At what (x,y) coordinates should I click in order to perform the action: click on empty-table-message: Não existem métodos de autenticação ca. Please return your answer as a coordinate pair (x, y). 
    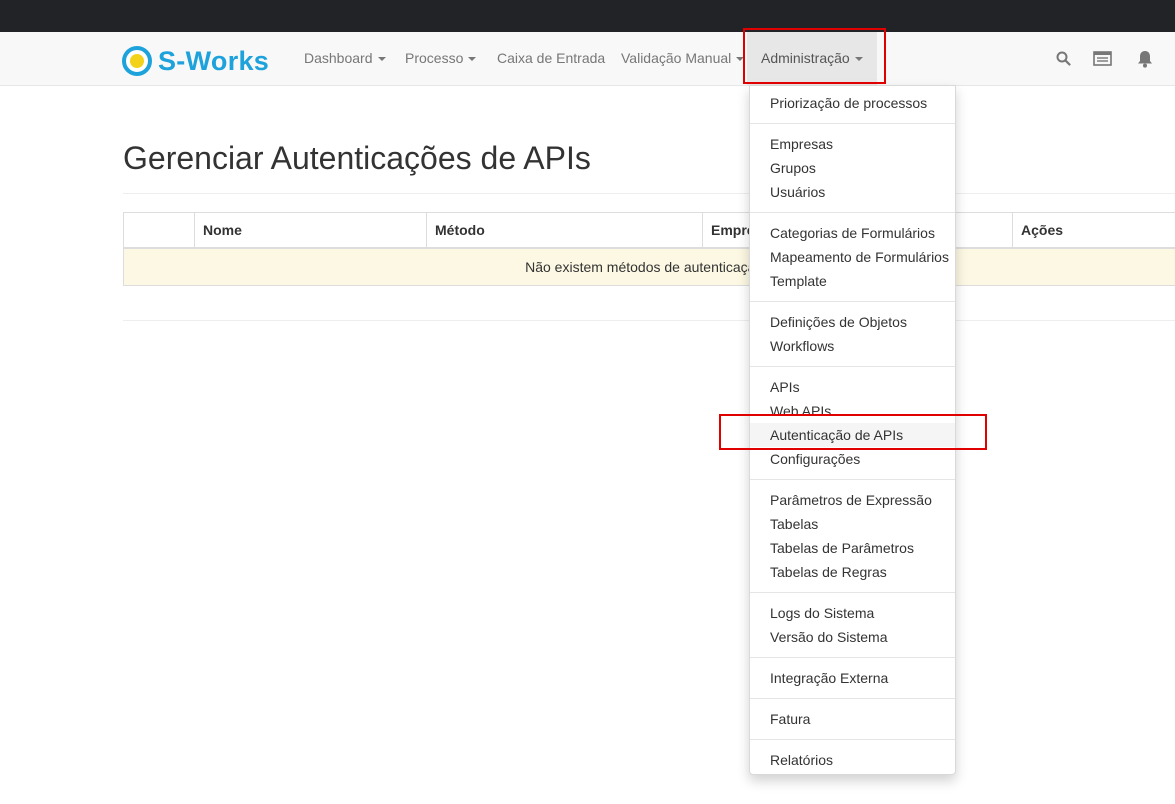
    Looking at the image, I should click on (649, 266).